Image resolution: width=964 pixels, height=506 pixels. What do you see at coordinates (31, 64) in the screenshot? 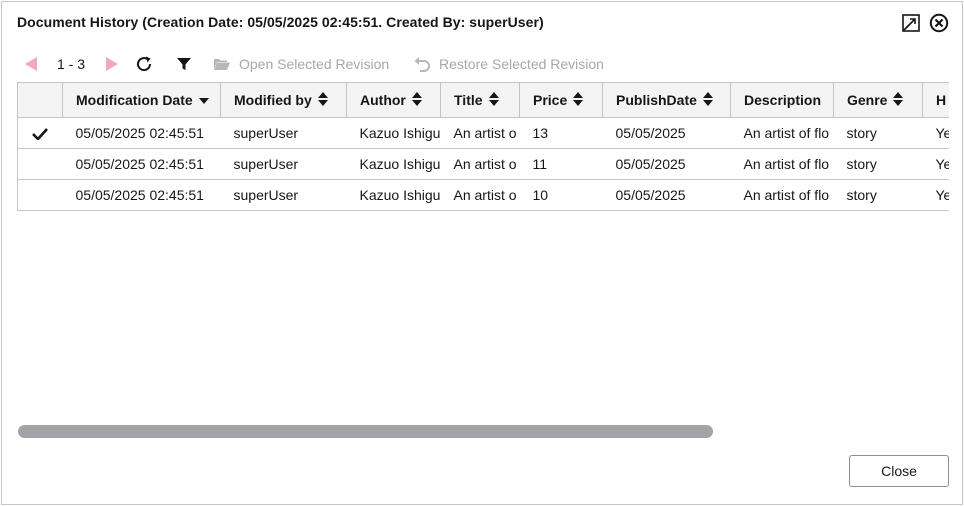
I see `prev-page-icon` at bounding box center [31, 64].